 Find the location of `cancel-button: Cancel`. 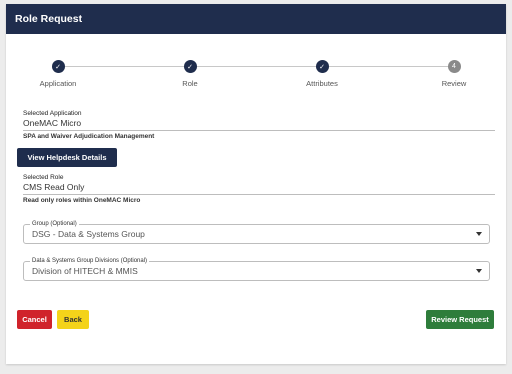

cancel-button: Cancel is located at coordinates (34, 319).